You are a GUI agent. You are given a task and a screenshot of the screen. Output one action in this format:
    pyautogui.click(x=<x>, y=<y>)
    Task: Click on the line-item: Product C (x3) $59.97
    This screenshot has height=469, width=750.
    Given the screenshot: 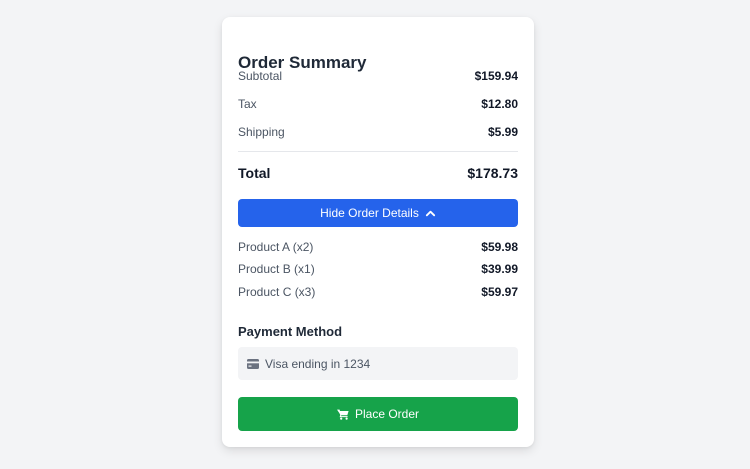 What is the action you would take?
    pyautogui.click(x=378, y=292)
    